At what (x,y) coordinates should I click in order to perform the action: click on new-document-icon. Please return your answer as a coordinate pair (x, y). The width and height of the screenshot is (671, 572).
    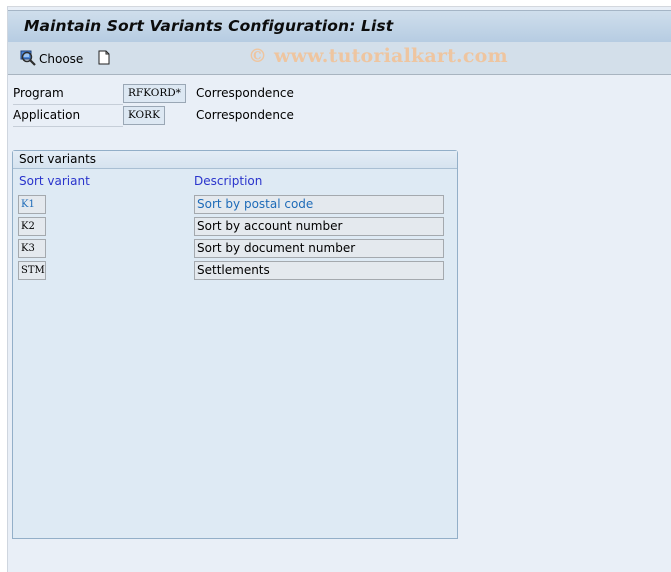
    Looking at the image, I should click on (104, 59).